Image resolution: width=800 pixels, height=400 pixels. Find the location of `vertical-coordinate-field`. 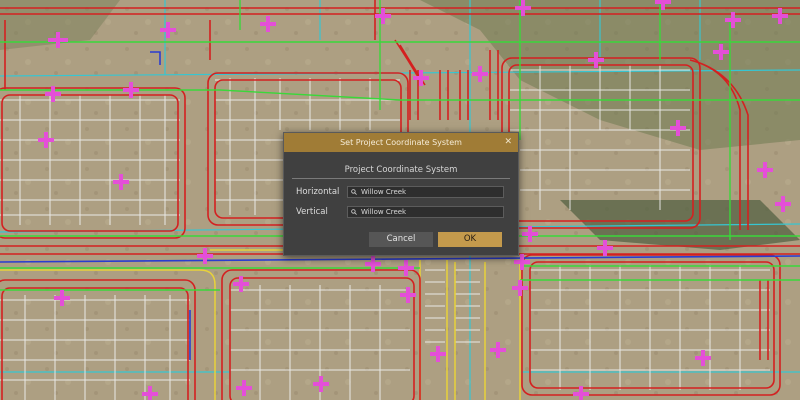

vertical-coordinate-field is located at coordinates (425, 212).